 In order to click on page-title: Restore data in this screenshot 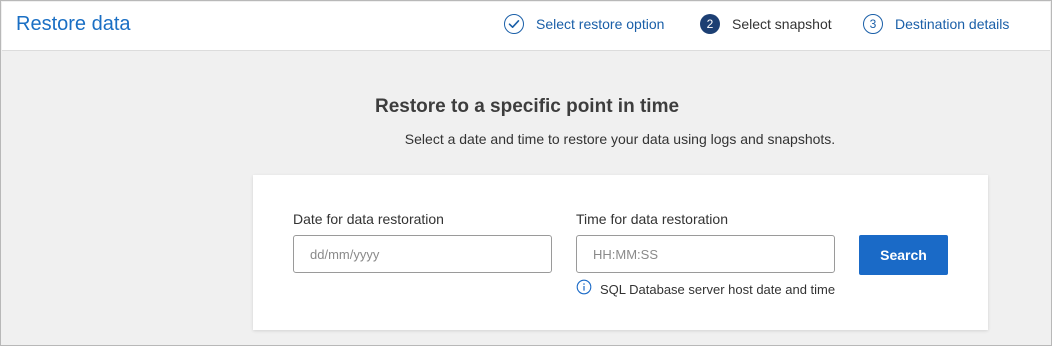, I will do `click(73, 24)`.